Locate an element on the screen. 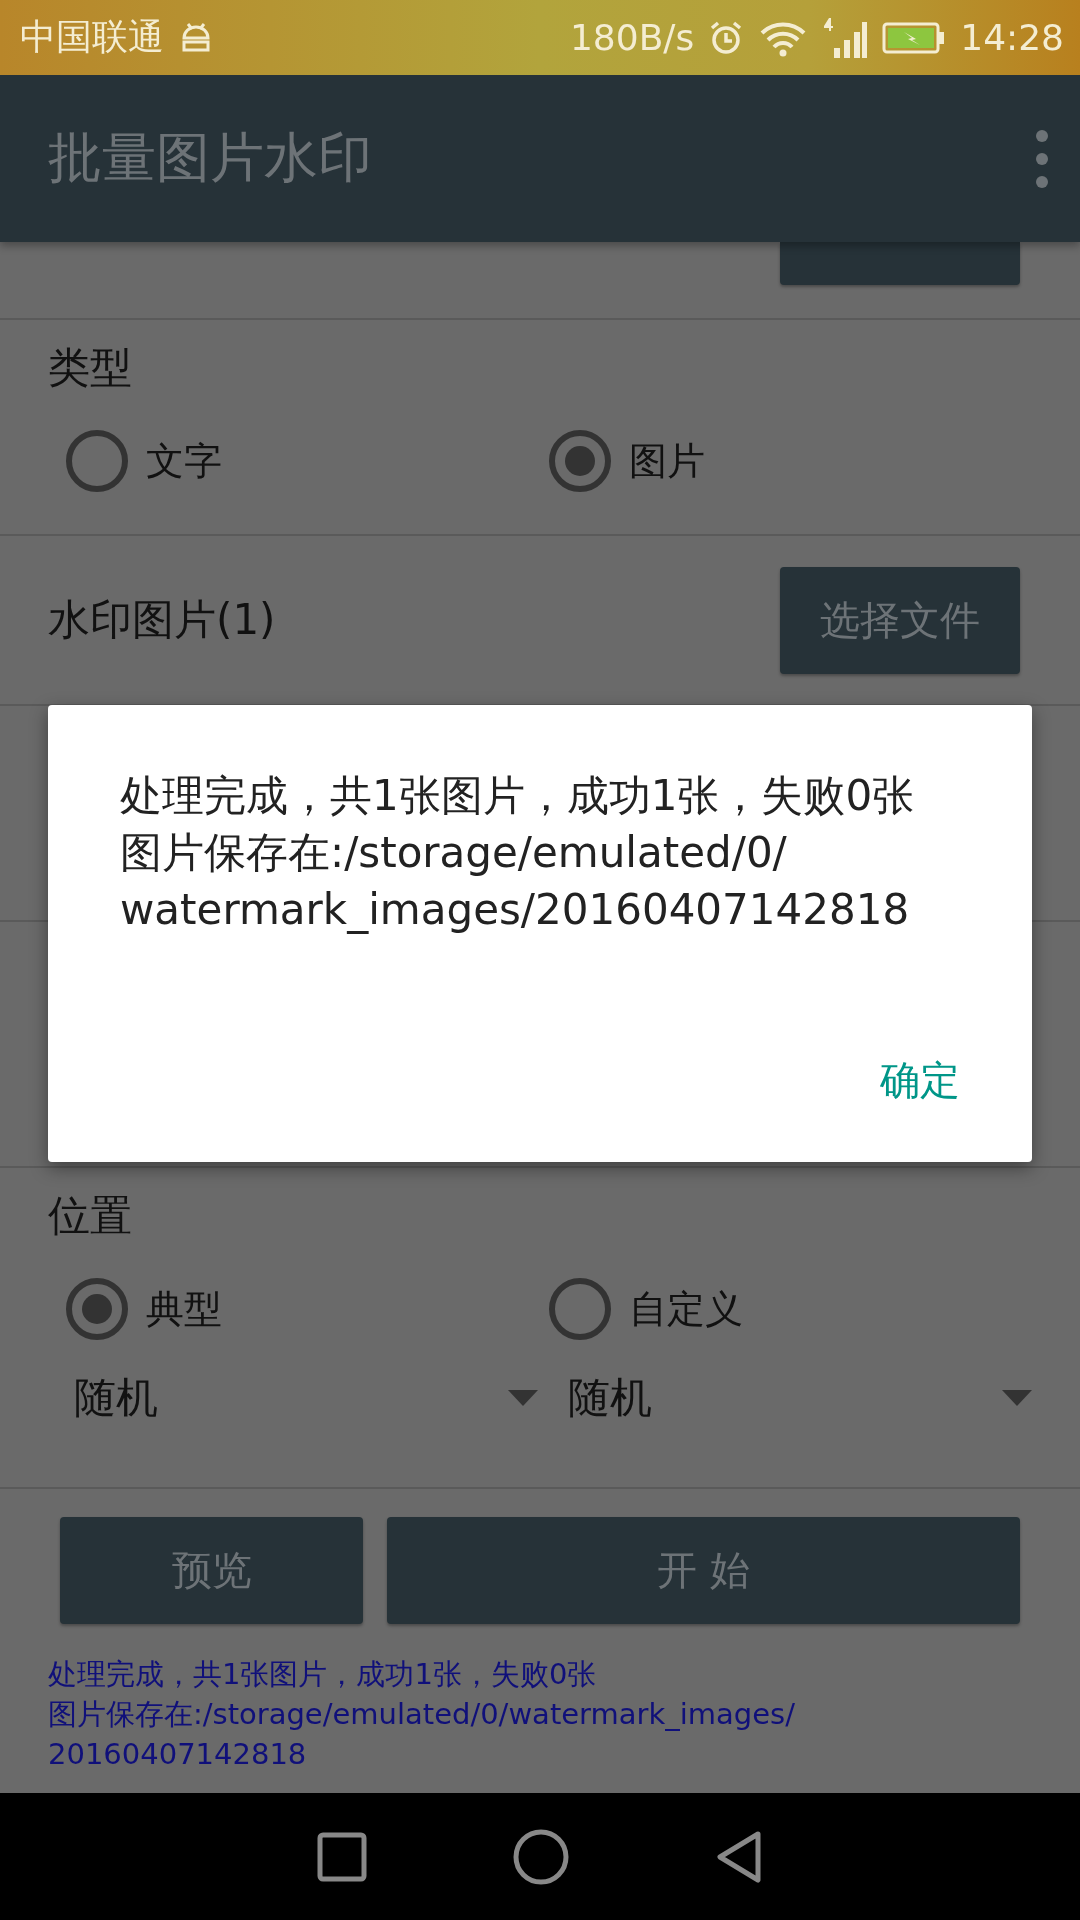 The image size is (1080, 1920). radio-label: 文字 is located at coordinates (184, 461).